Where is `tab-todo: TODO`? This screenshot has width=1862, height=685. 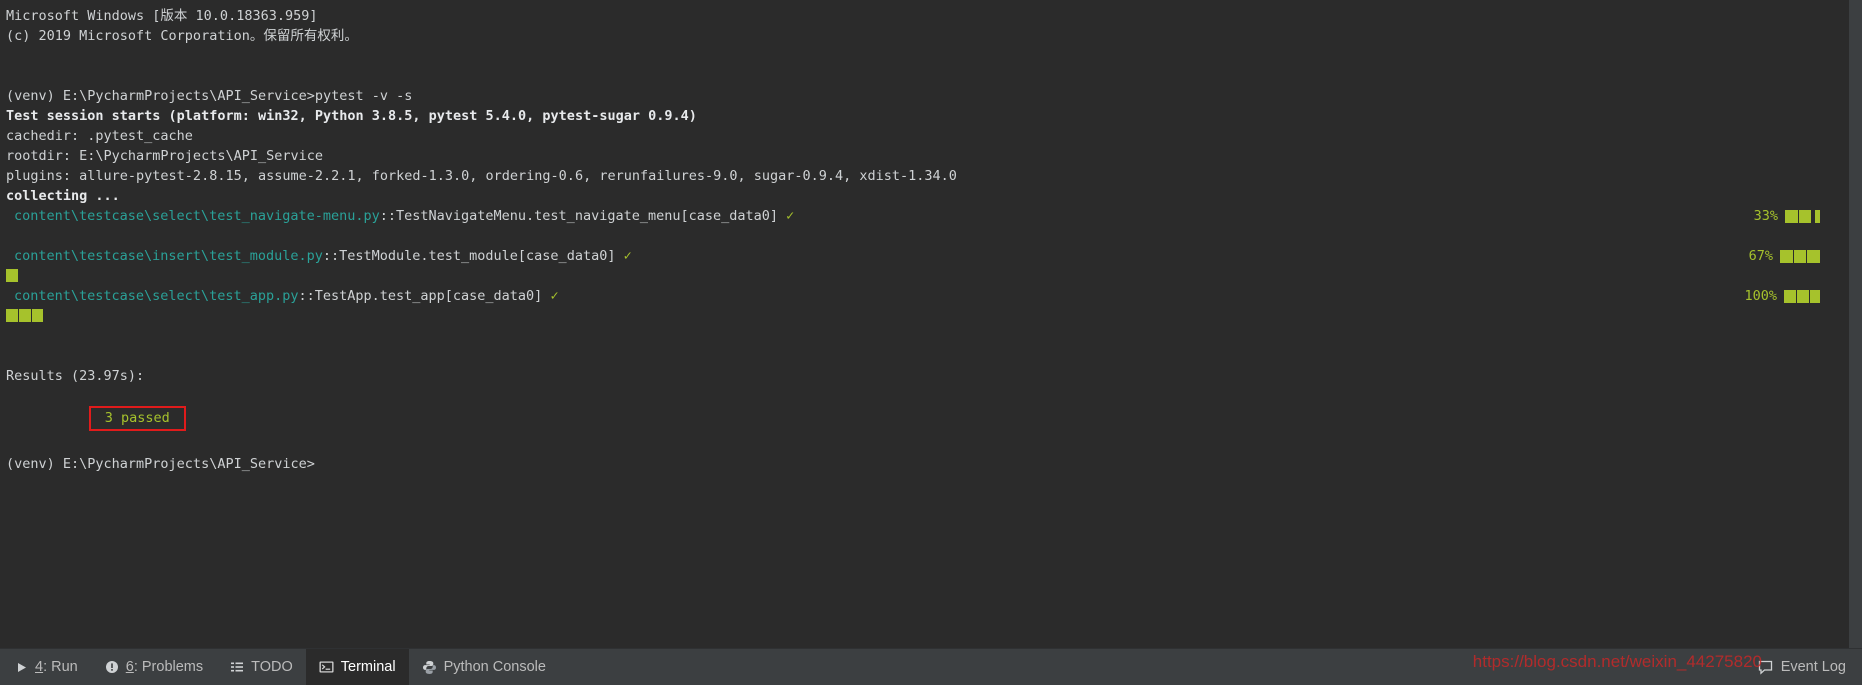 tab-todo: TODO is located at coordinates (261, 667).